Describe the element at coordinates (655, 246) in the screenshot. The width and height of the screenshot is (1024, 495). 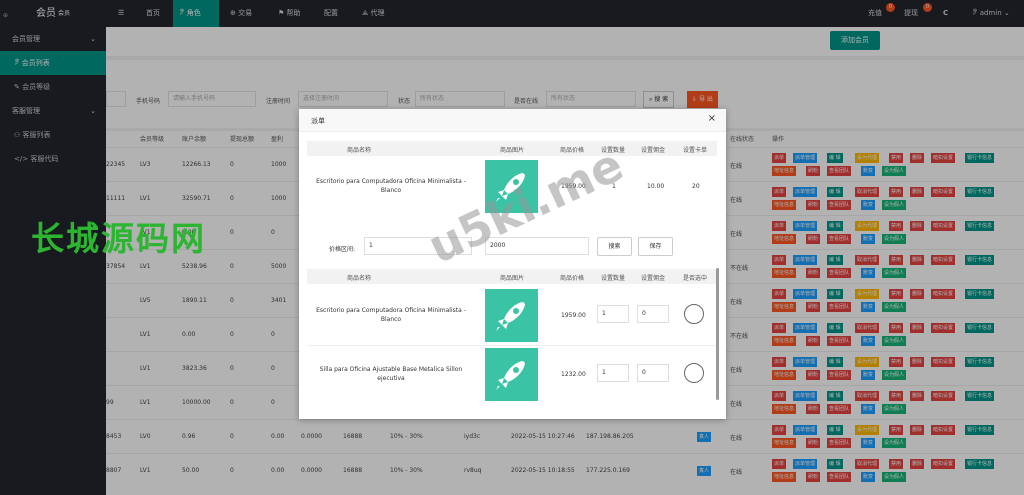
I see `modal-save-button: 保存` at that location.